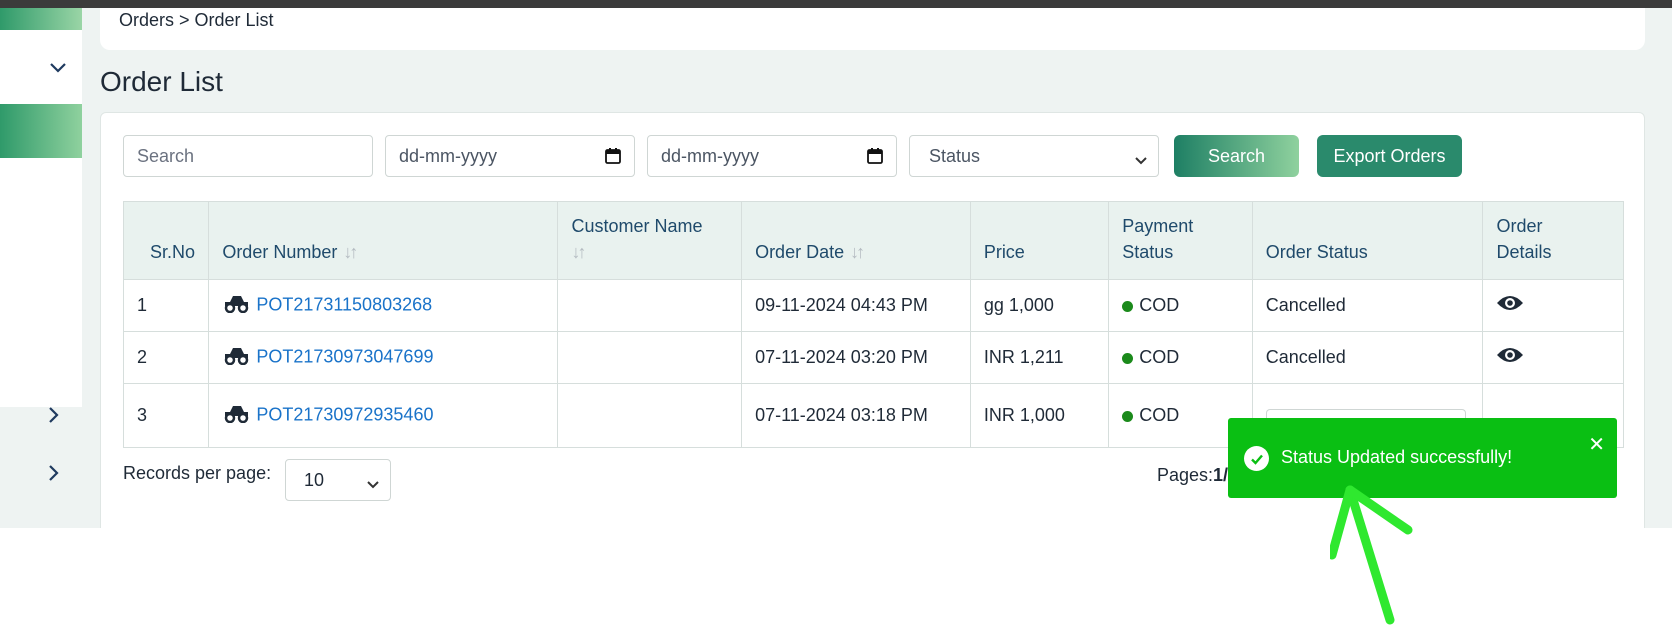 The height and width of the screenshot is (633, 1672). I want to click on toast-message: Status Updated successfully!, so click(1397, 457).